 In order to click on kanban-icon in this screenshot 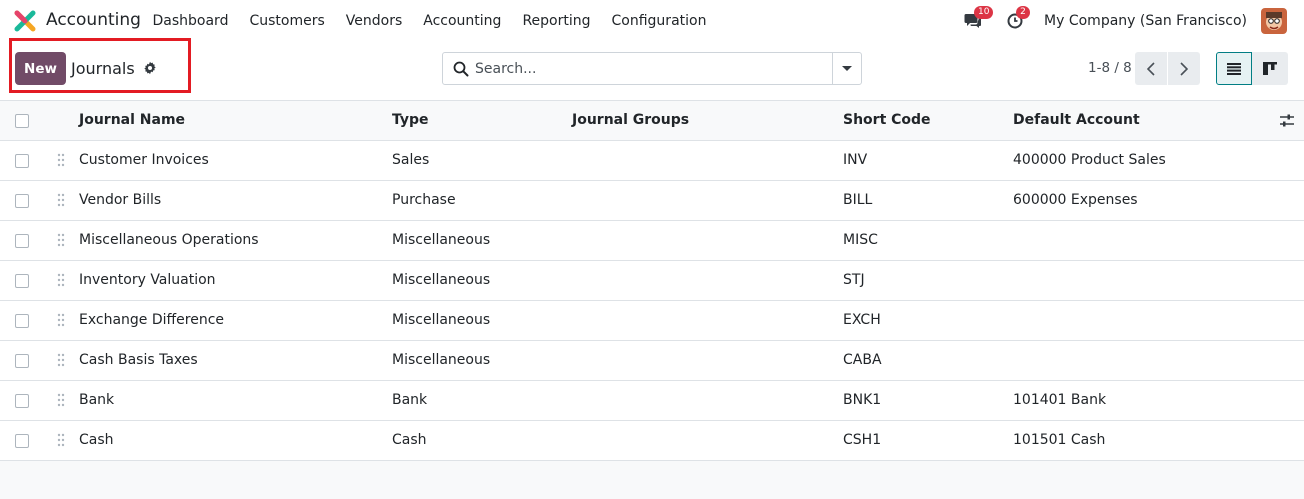, I will do `click(1270, 68)`.